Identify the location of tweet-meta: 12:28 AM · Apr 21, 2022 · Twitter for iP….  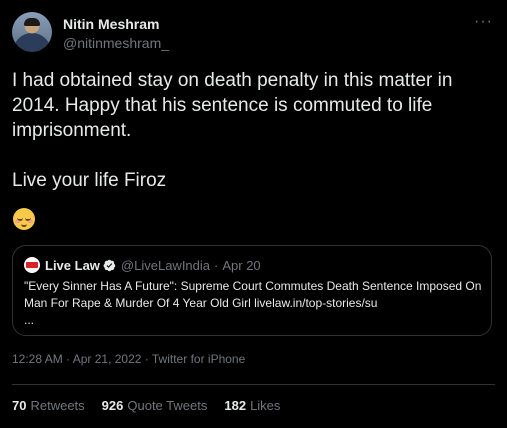
(128, 359).